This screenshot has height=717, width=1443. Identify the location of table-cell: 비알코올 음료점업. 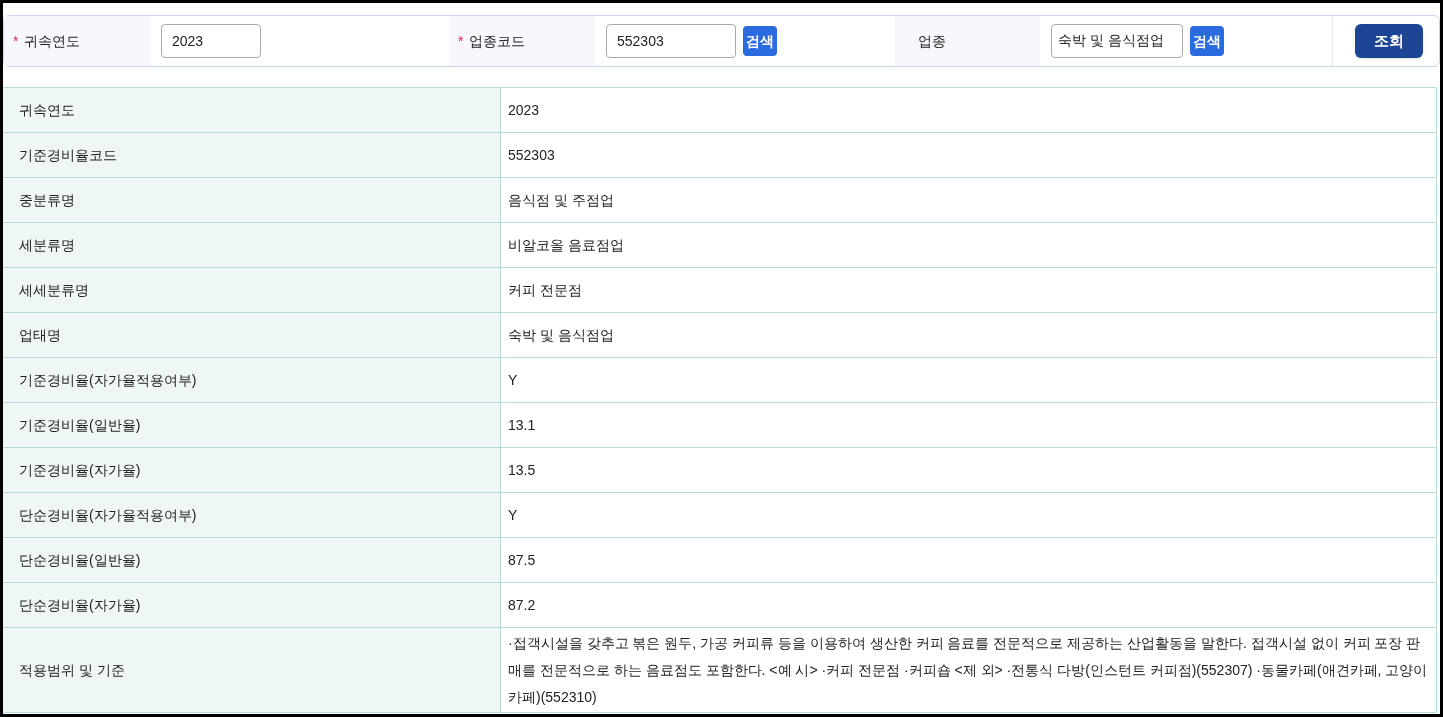
(969, 245).